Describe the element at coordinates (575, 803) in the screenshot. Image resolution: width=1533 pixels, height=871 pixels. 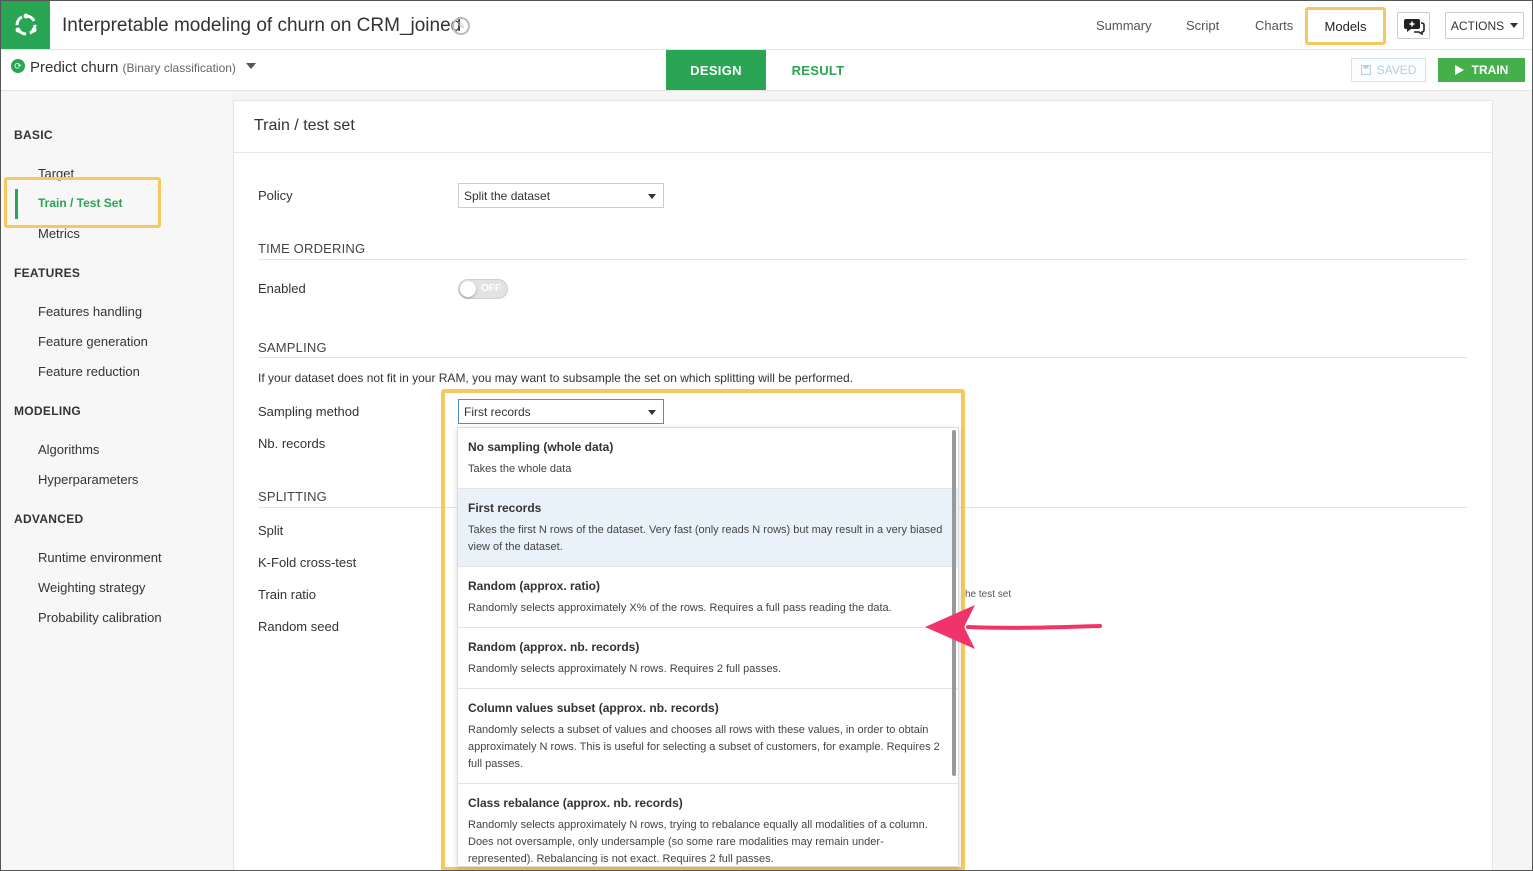
I see `option-title: Class rebalance (approx. nb. records)` at that location.